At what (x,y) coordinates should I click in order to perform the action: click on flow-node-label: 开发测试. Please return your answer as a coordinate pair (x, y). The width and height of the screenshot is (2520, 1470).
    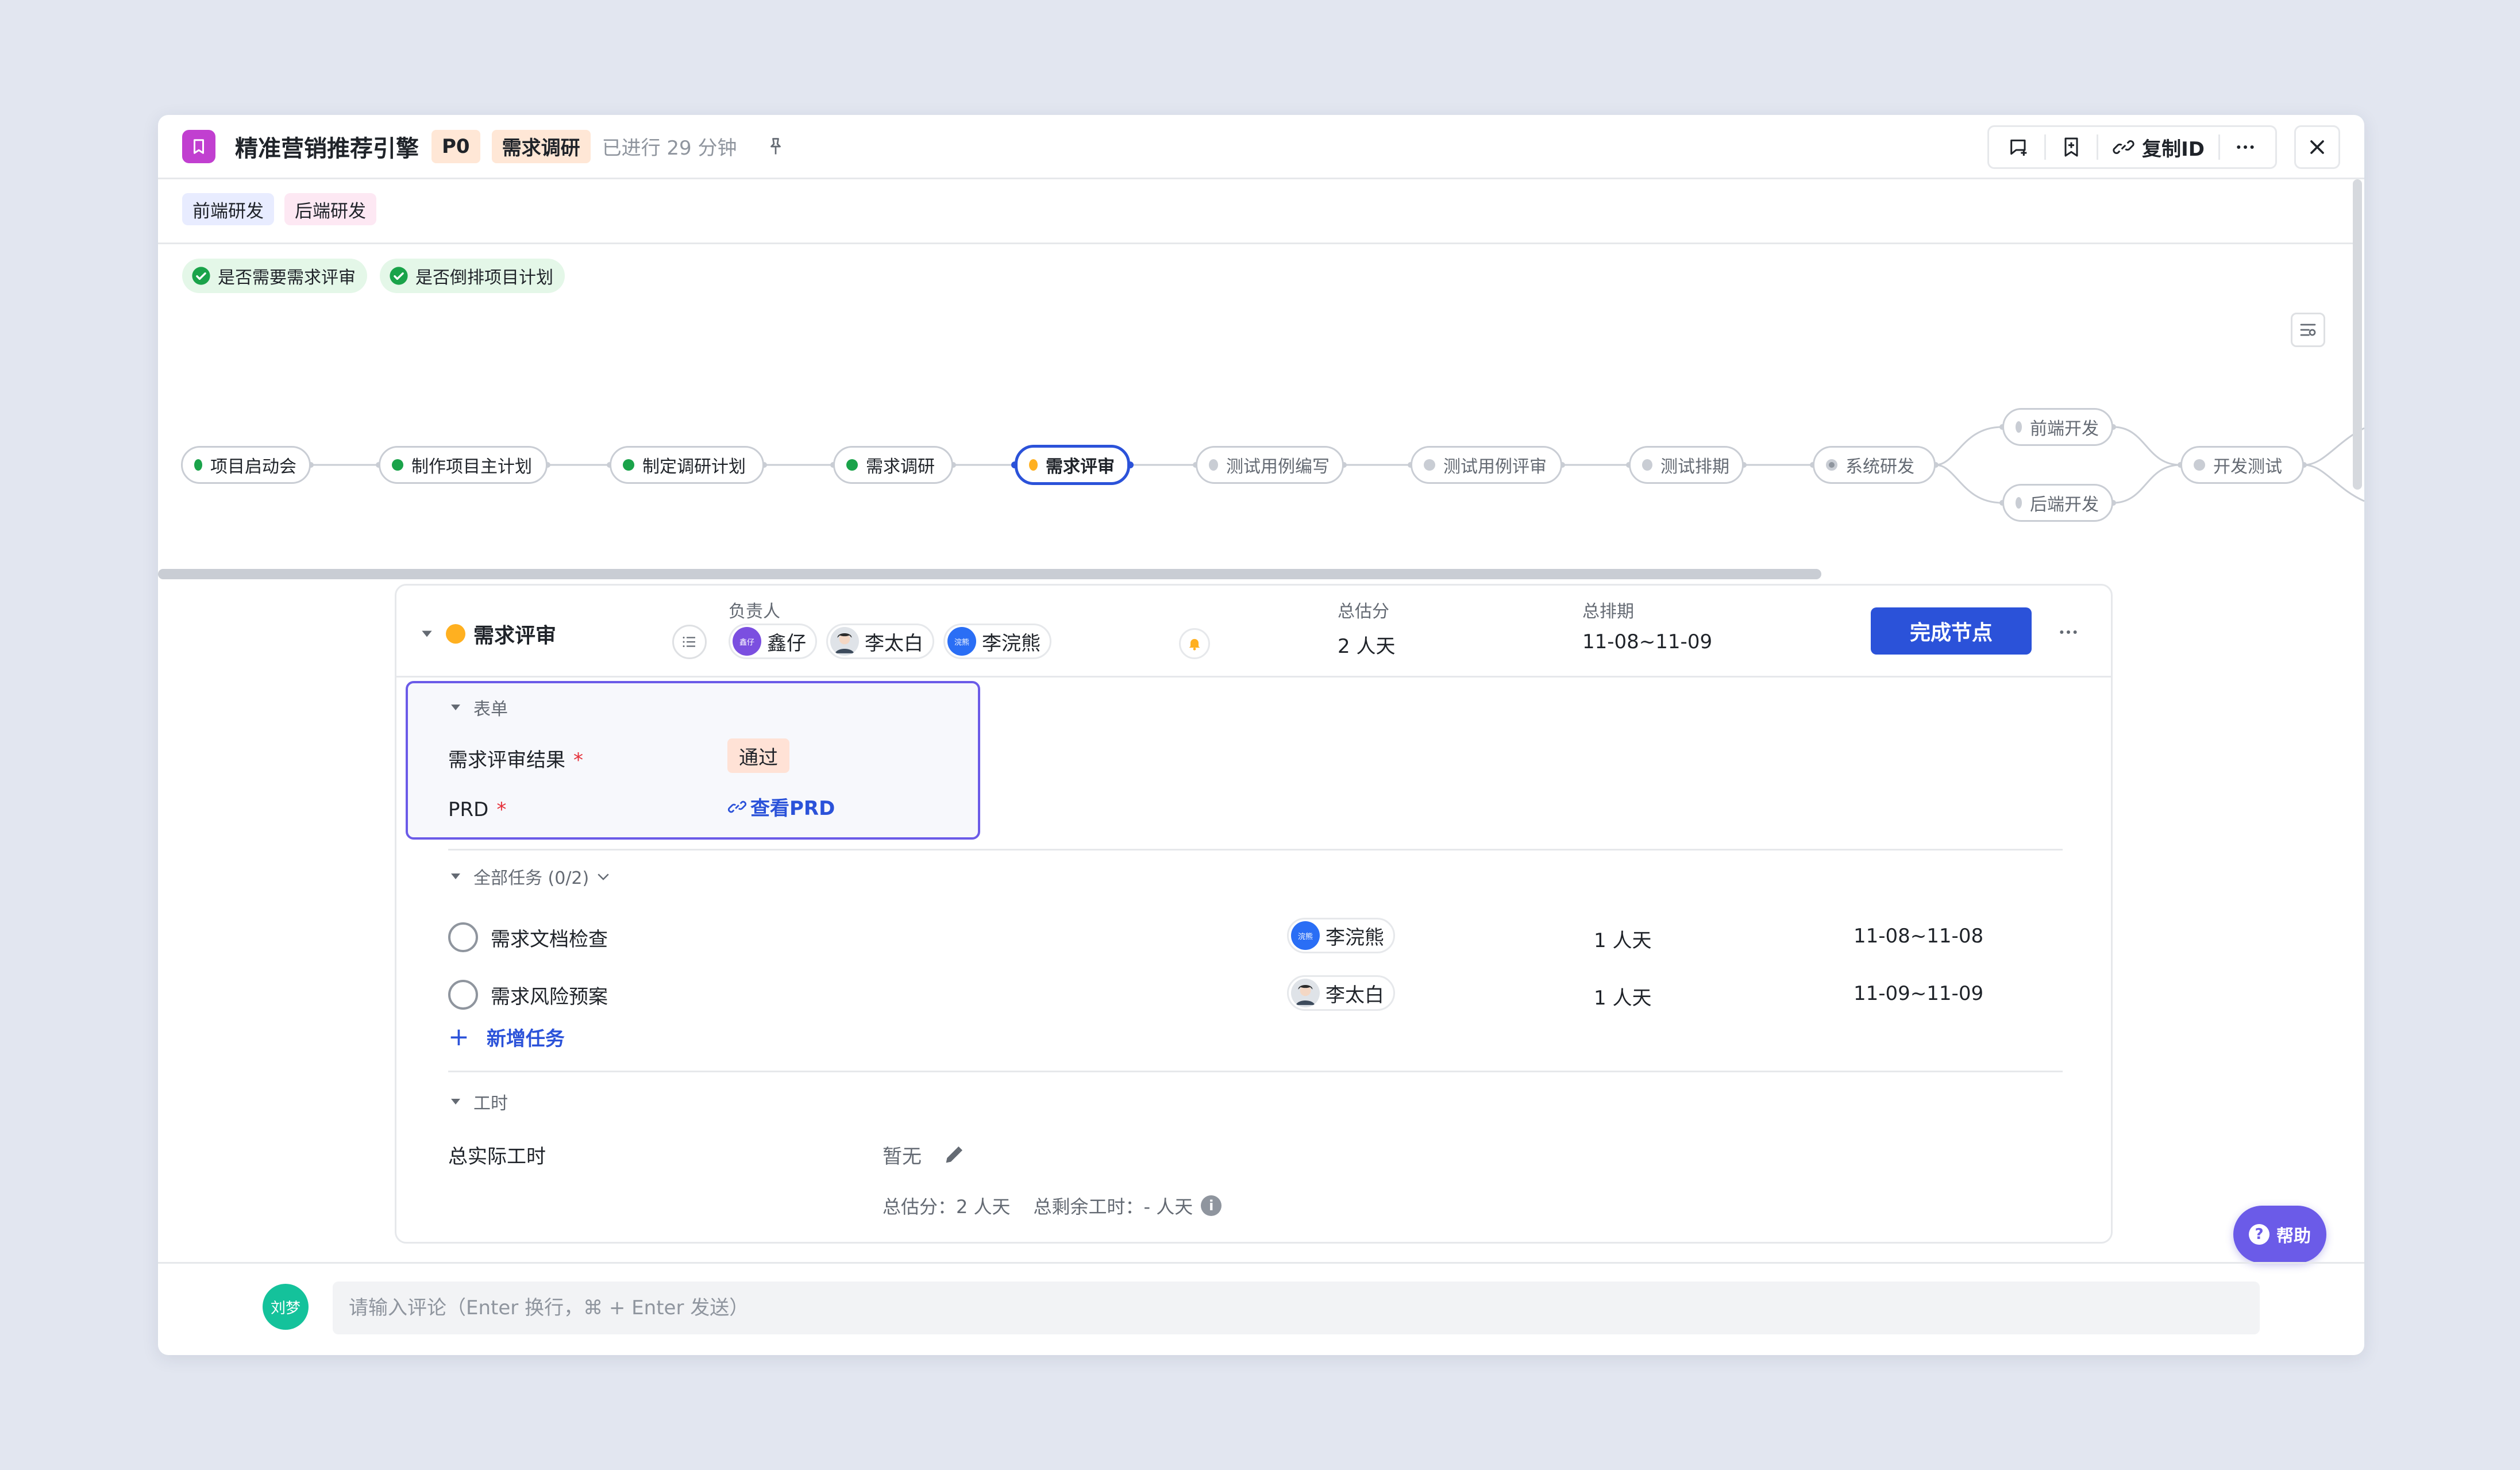
    Looking at the image, I should click on (2247, 467).